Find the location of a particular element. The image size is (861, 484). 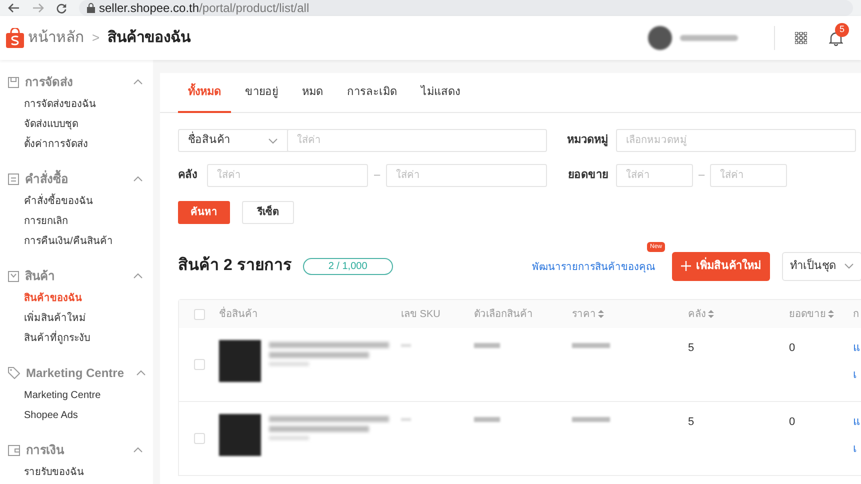

lock-icon is located at coordinates (91, 8).